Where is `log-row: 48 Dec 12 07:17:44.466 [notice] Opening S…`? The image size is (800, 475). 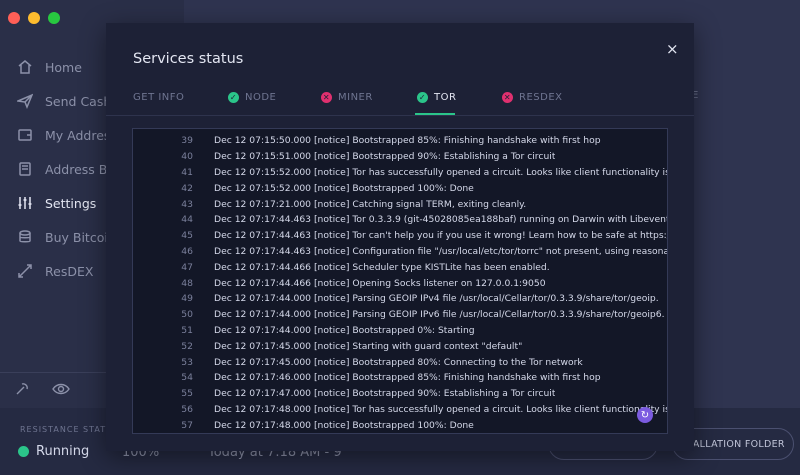
log-row: 48 Dec 12 07:17:44.466 [notice] Opening S… is located at coordinates (400, 283).